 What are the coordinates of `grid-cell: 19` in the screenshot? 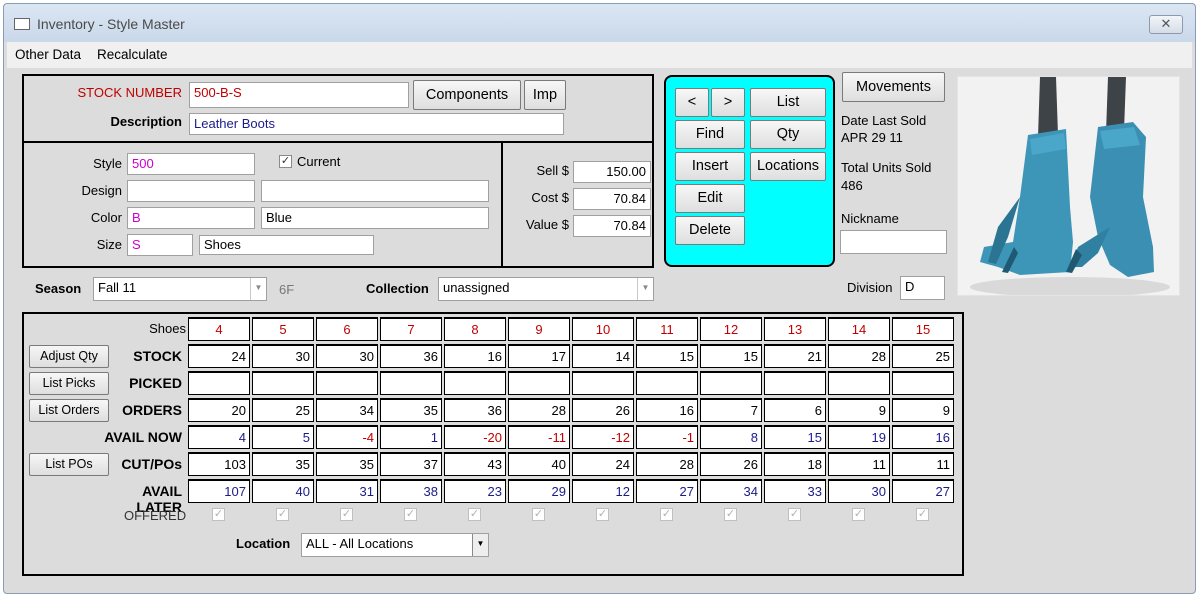 It's located at (859, 437).